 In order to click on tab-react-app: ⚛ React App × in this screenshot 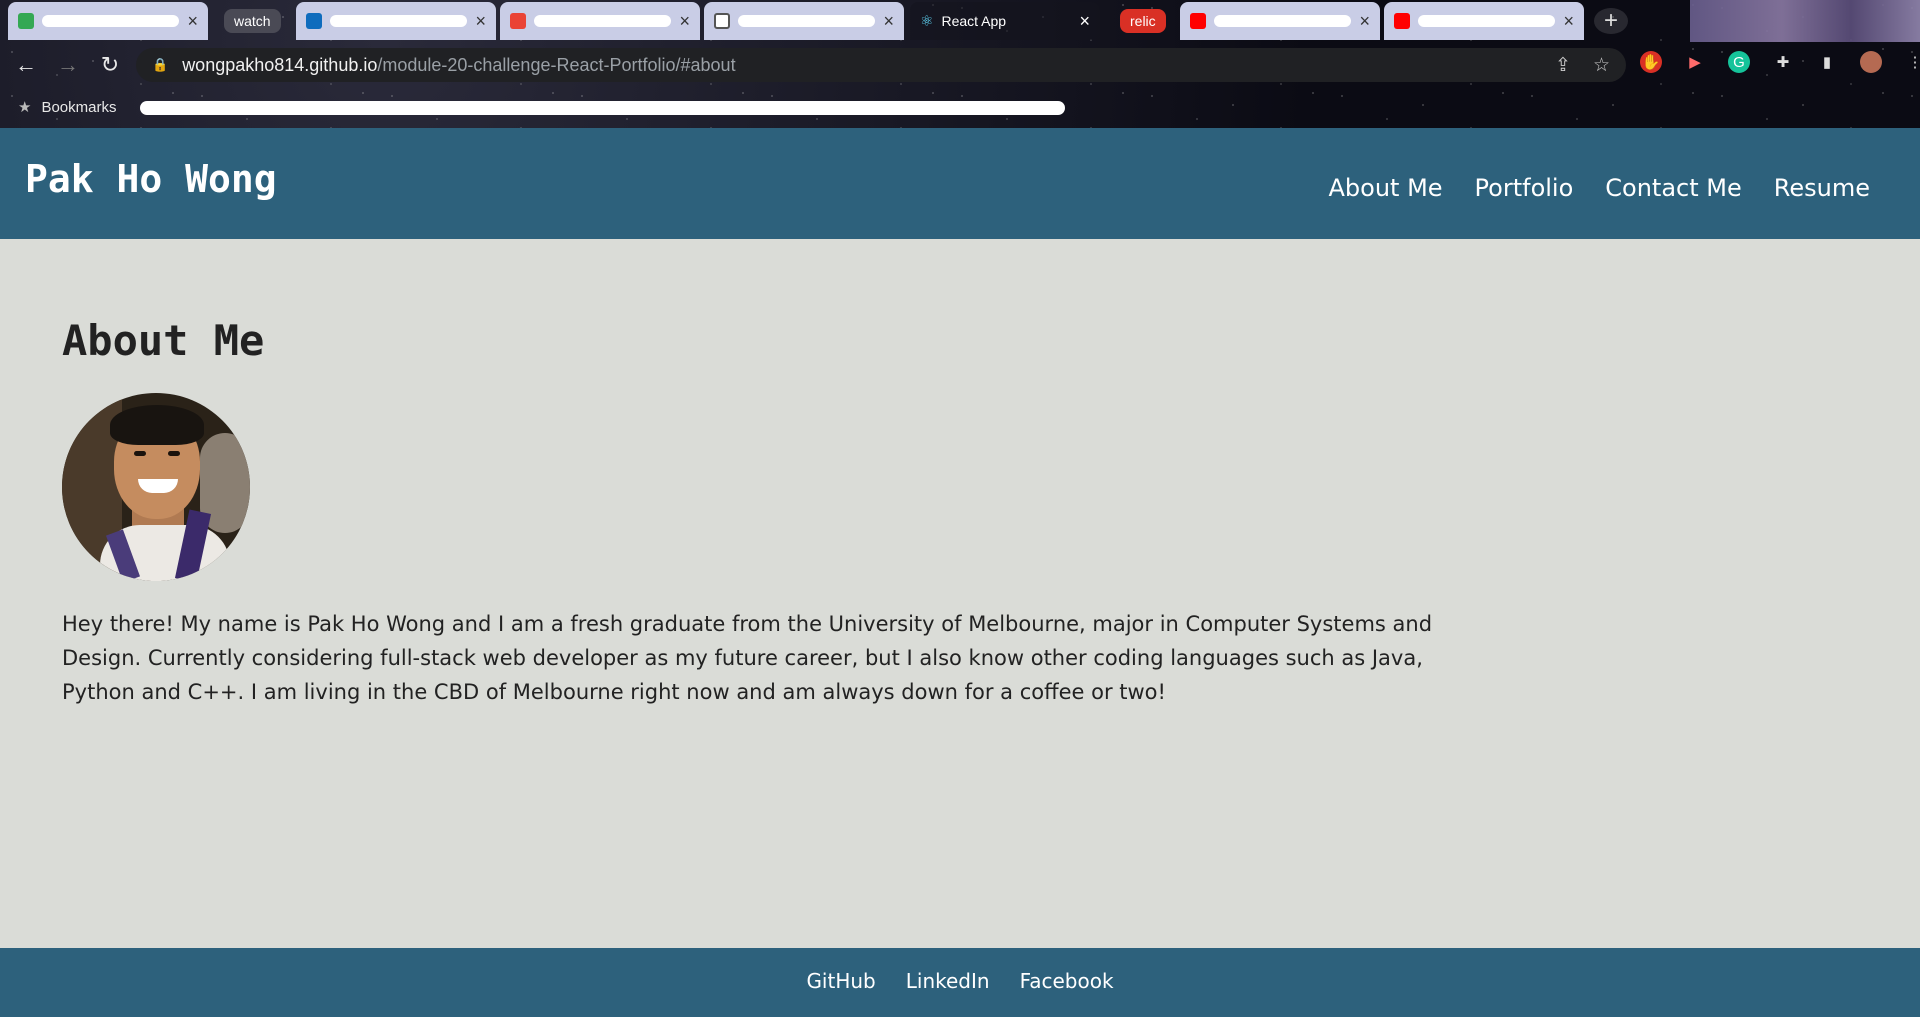, I will do `click(1005, 21)`.